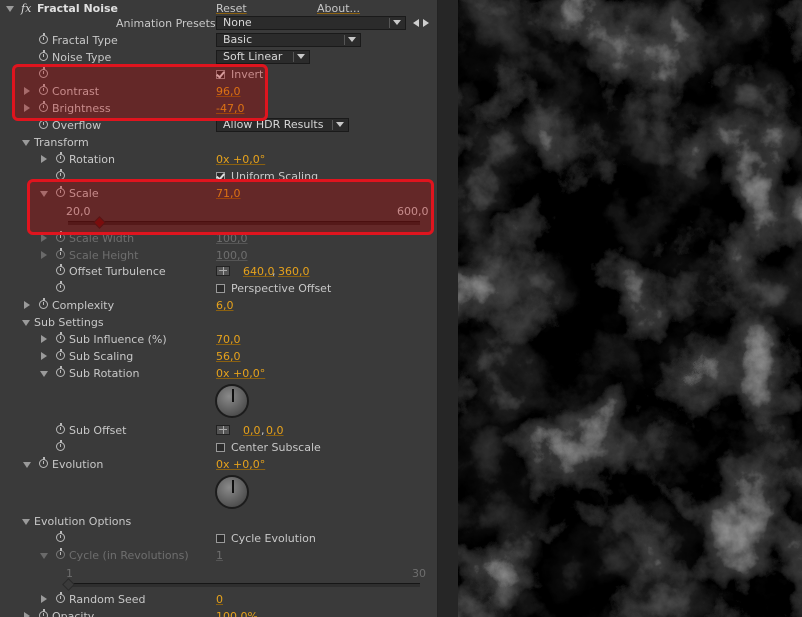 The image size is (802, 617). Describe the element at coordinates (107, 599) in the screenshot. I see `random-seed-label: Random Seed` at that location.